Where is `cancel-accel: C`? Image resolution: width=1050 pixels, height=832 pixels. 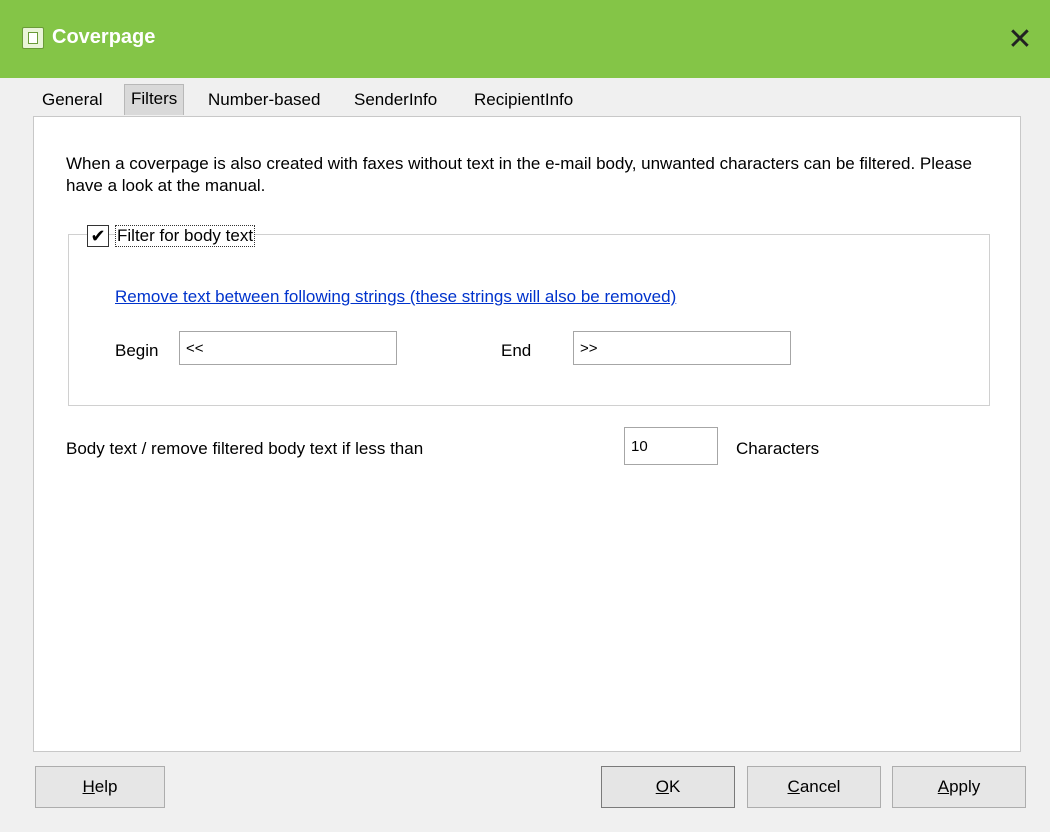
cancel-accel: C is located at coordinates (793, 786).